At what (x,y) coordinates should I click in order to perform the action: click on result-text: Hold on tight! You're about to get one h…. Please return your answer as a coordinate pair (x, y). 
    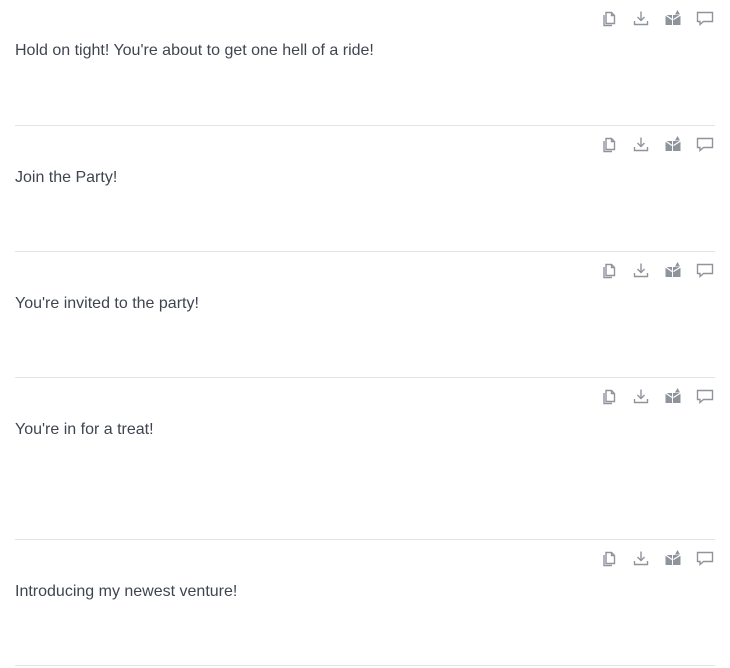
    Looking at the image, I should click on (194, 50).